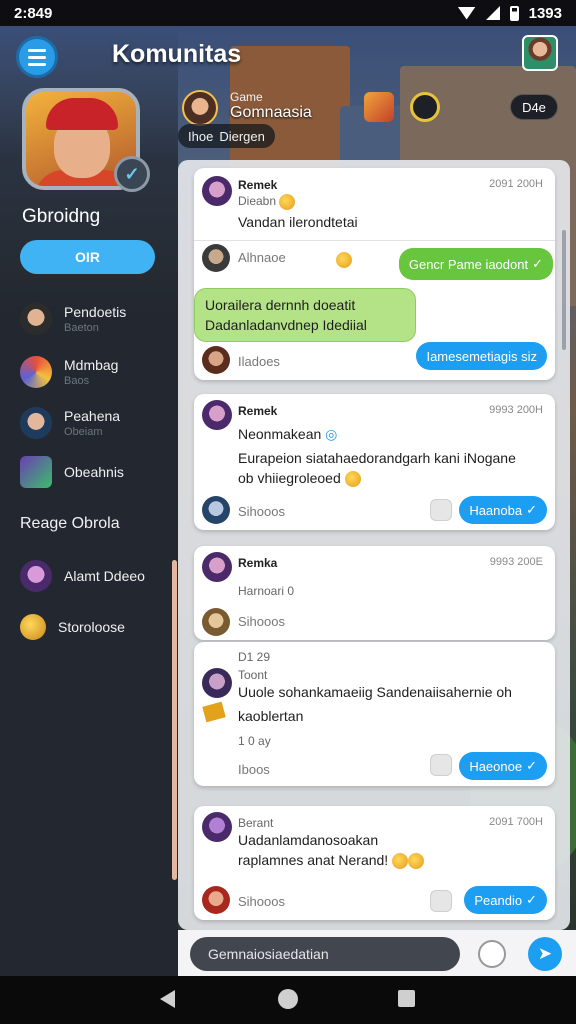  I want to click on game-badge-icon, so click(379, 107).